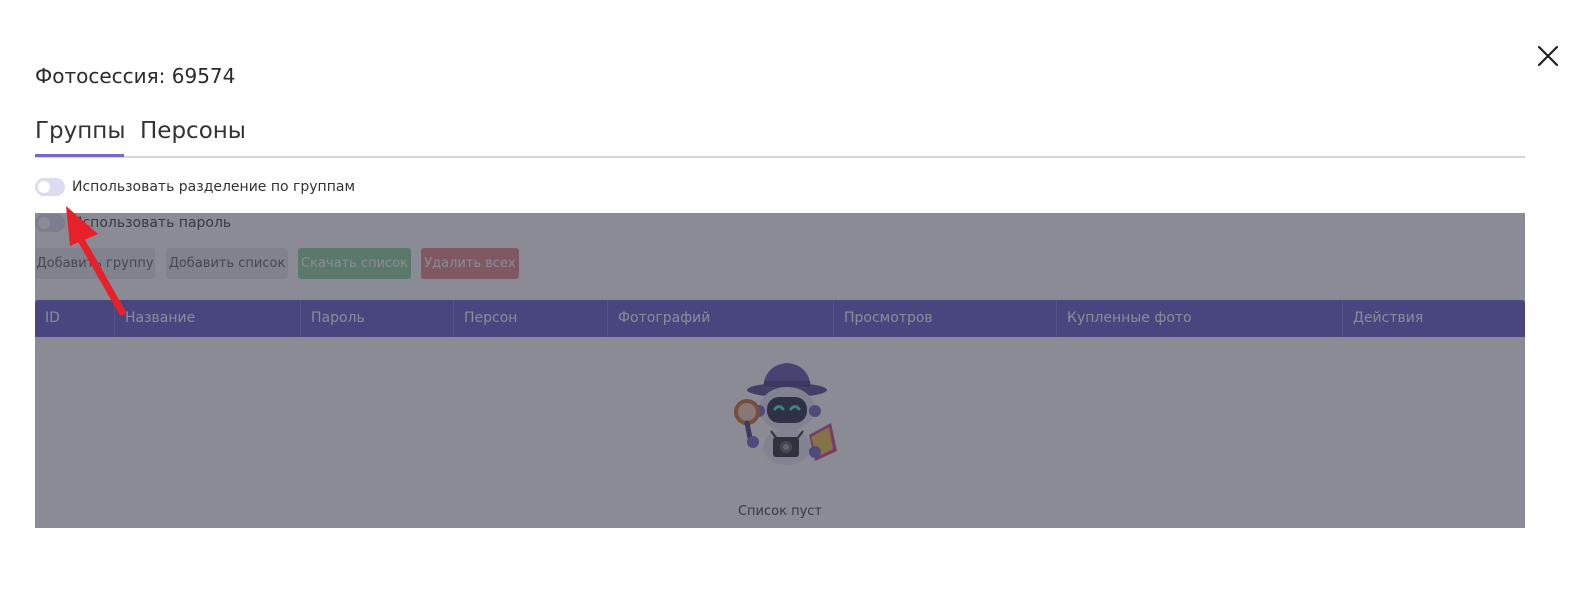  What do you see at coordinates (208, 318) in the screenshot?
I see `column-name: Название` at bounding box center [208, 318].